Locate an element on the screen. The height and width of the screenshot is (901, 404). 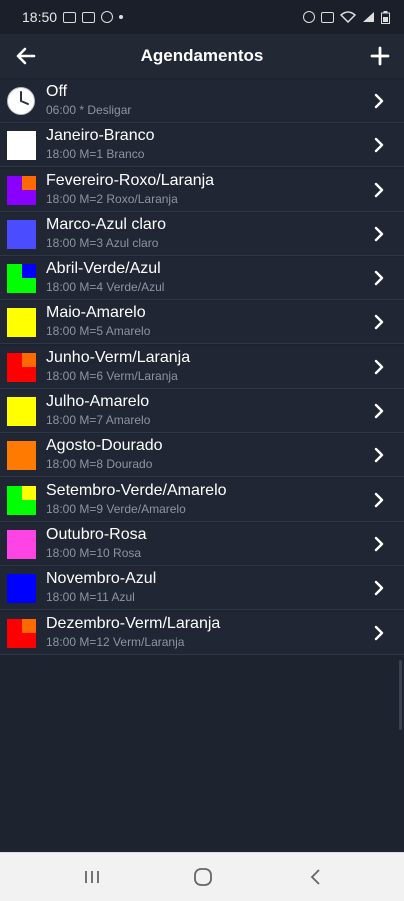
status-time: 18:50 is located at coordinates (40, 17).